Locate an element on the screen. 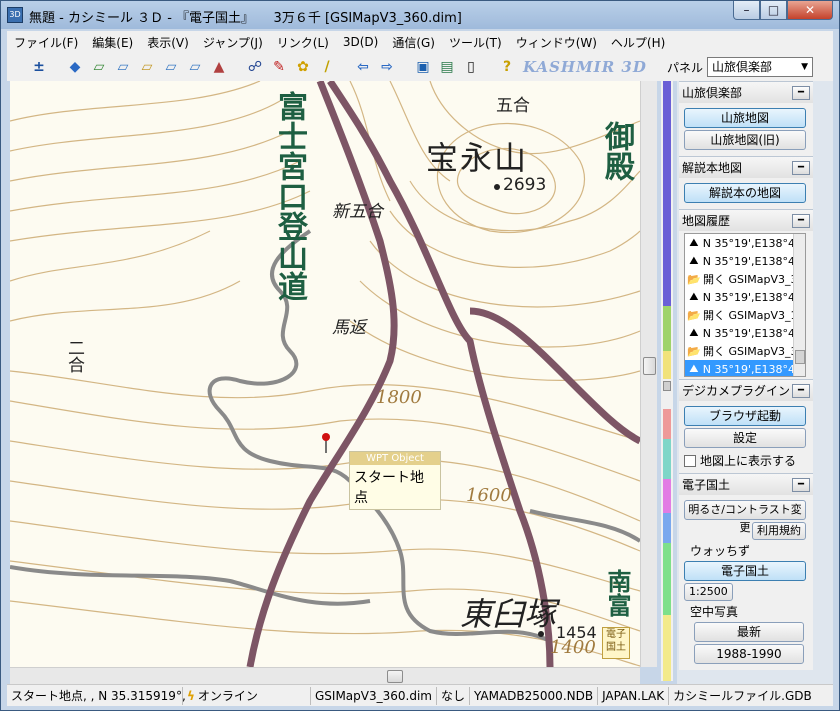 This screenshot has height=711, width=840. bookmark-icon: ◆ is located at coordinates (75, 67).